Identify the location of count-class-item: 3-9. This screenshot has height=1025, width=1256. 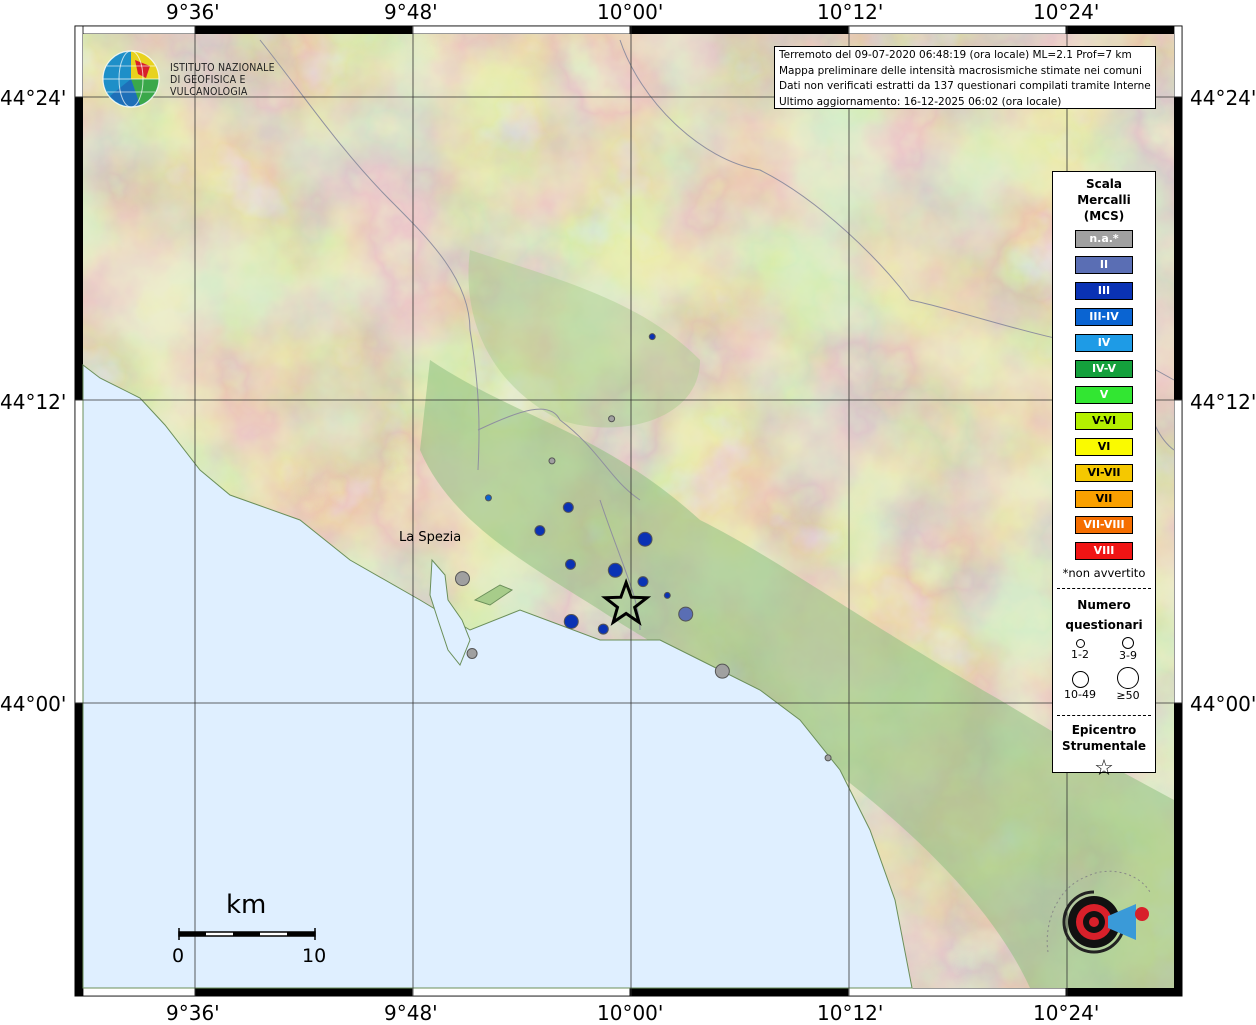
(1128, 649).